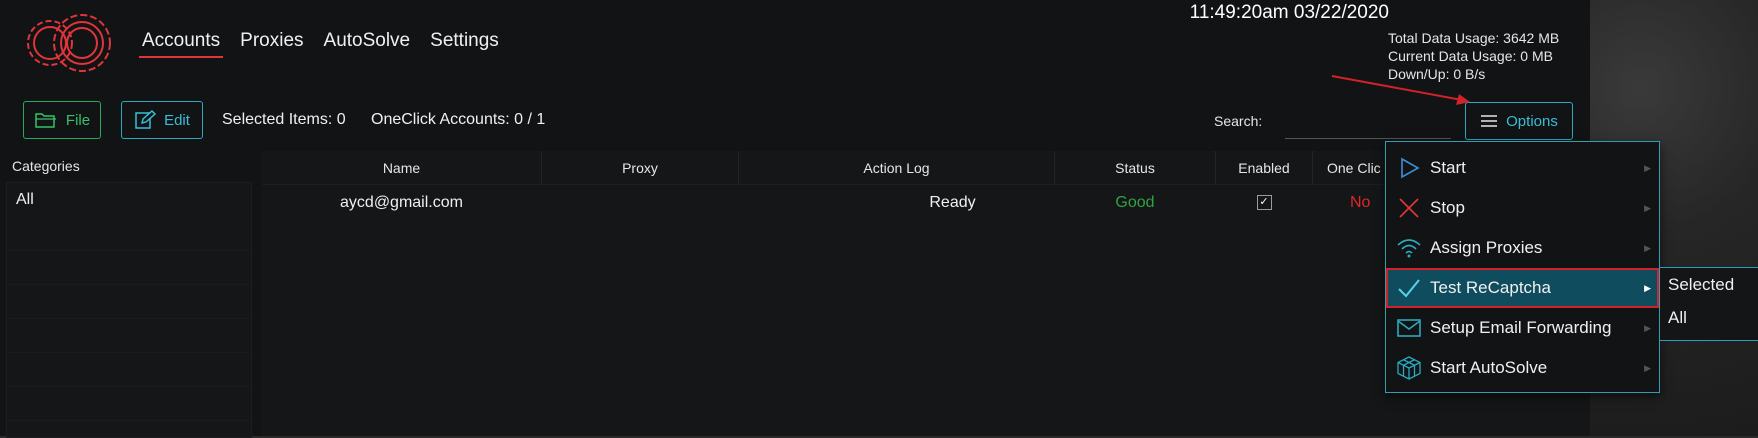  What do you see at coordinates (1135, 202) in the screenshot?
I see `cell-status: Good` at bounding box center [1135, 202].